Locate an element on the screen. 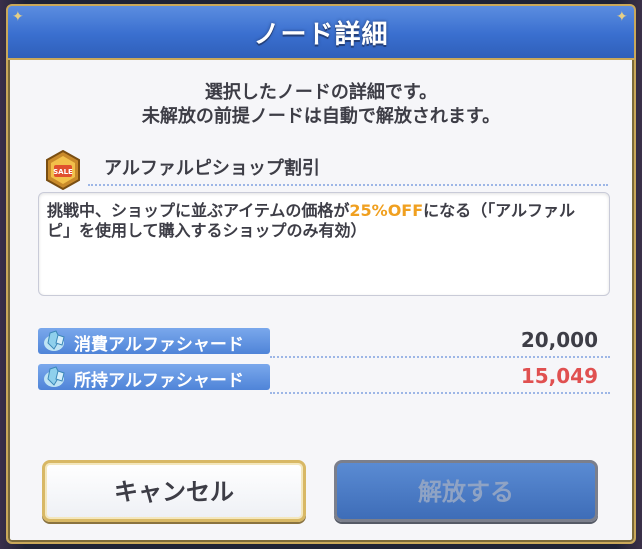  node-name: アルファルピショップ割引 is located at coordinates (212, 168).